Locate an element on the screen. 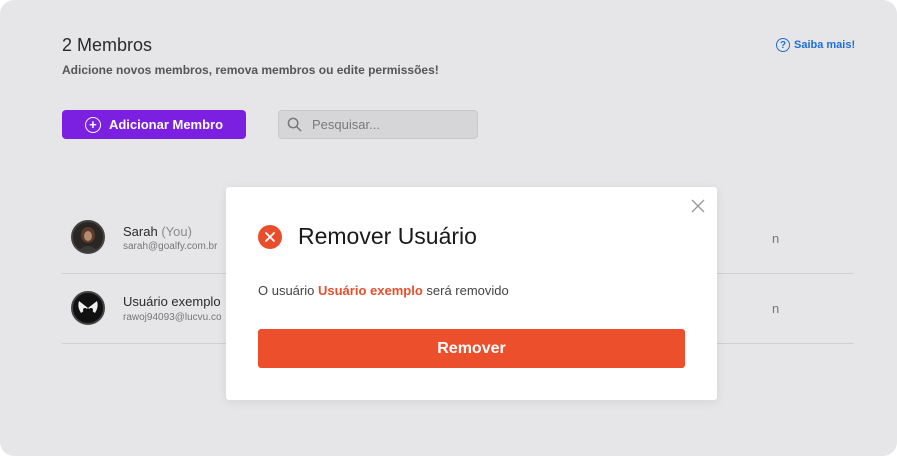 Image resolution: width=897 pixels, height=456 pixels. plus-circle-icon: + is located at coordinates (92, 124).